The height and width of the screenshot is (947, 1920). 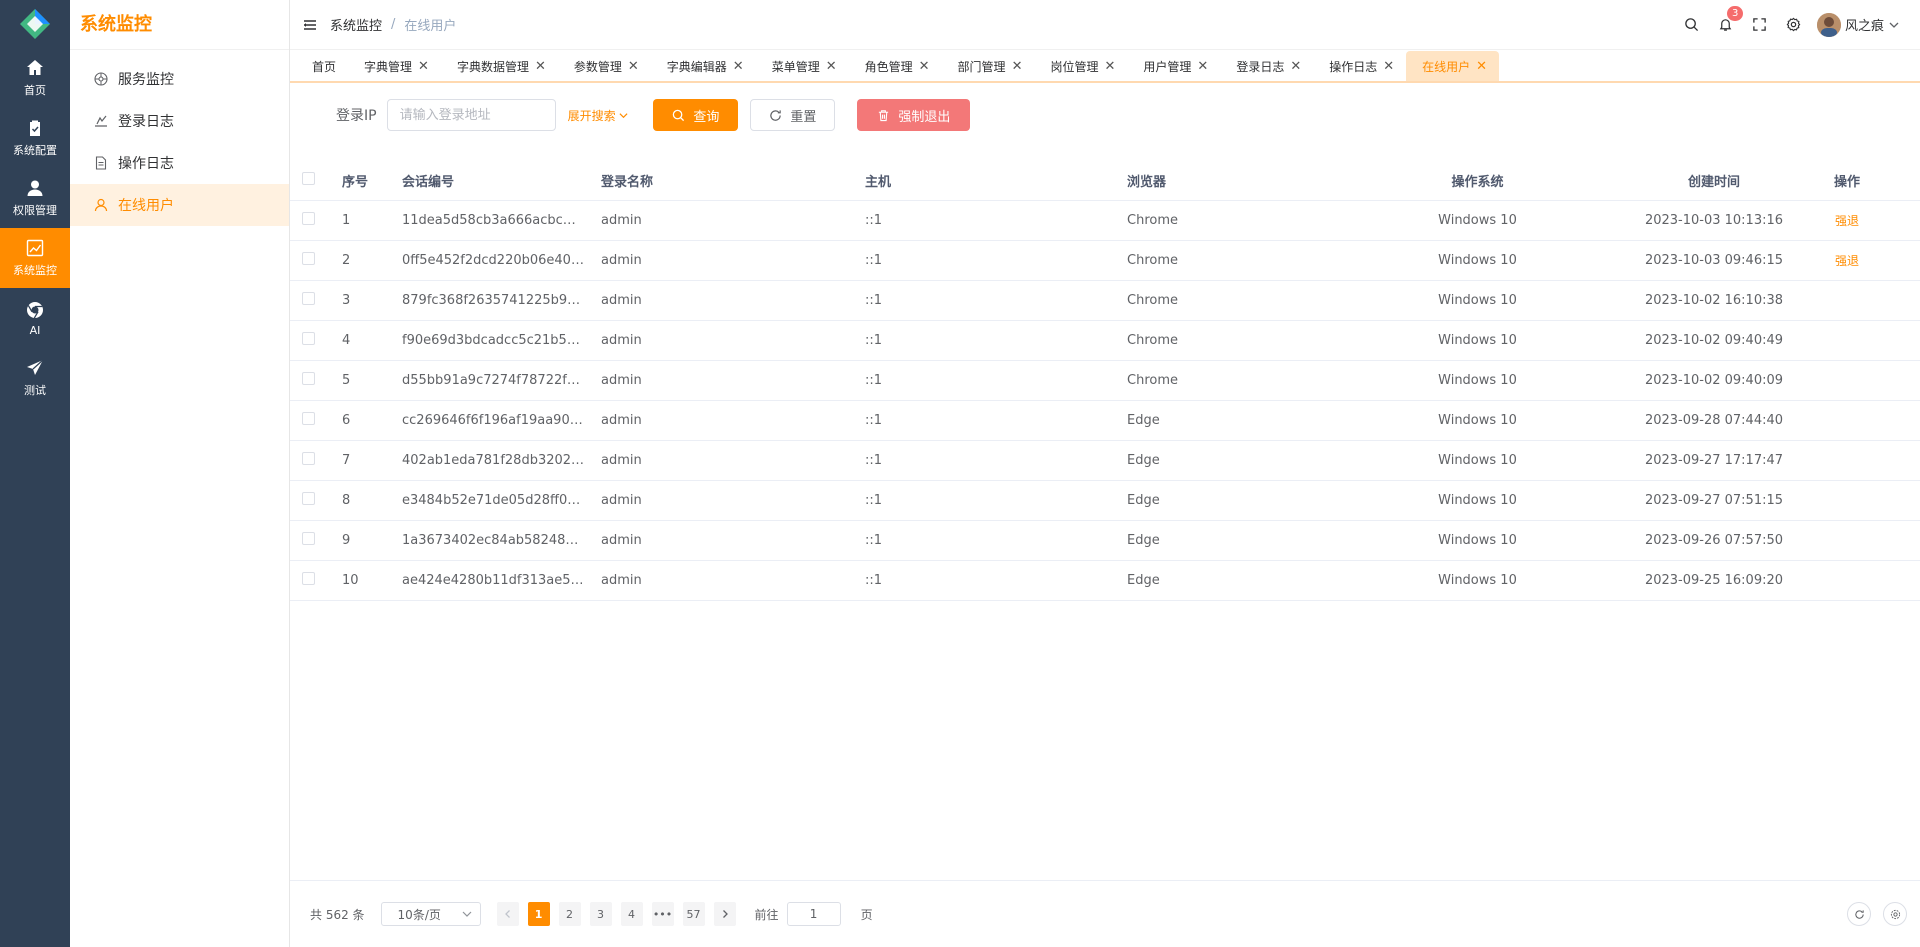 What do you see at coordinates (1266, 66) in the screenshot?
I see `tab-10: 登录日志 ✕` at bounding box center [1266, 66].